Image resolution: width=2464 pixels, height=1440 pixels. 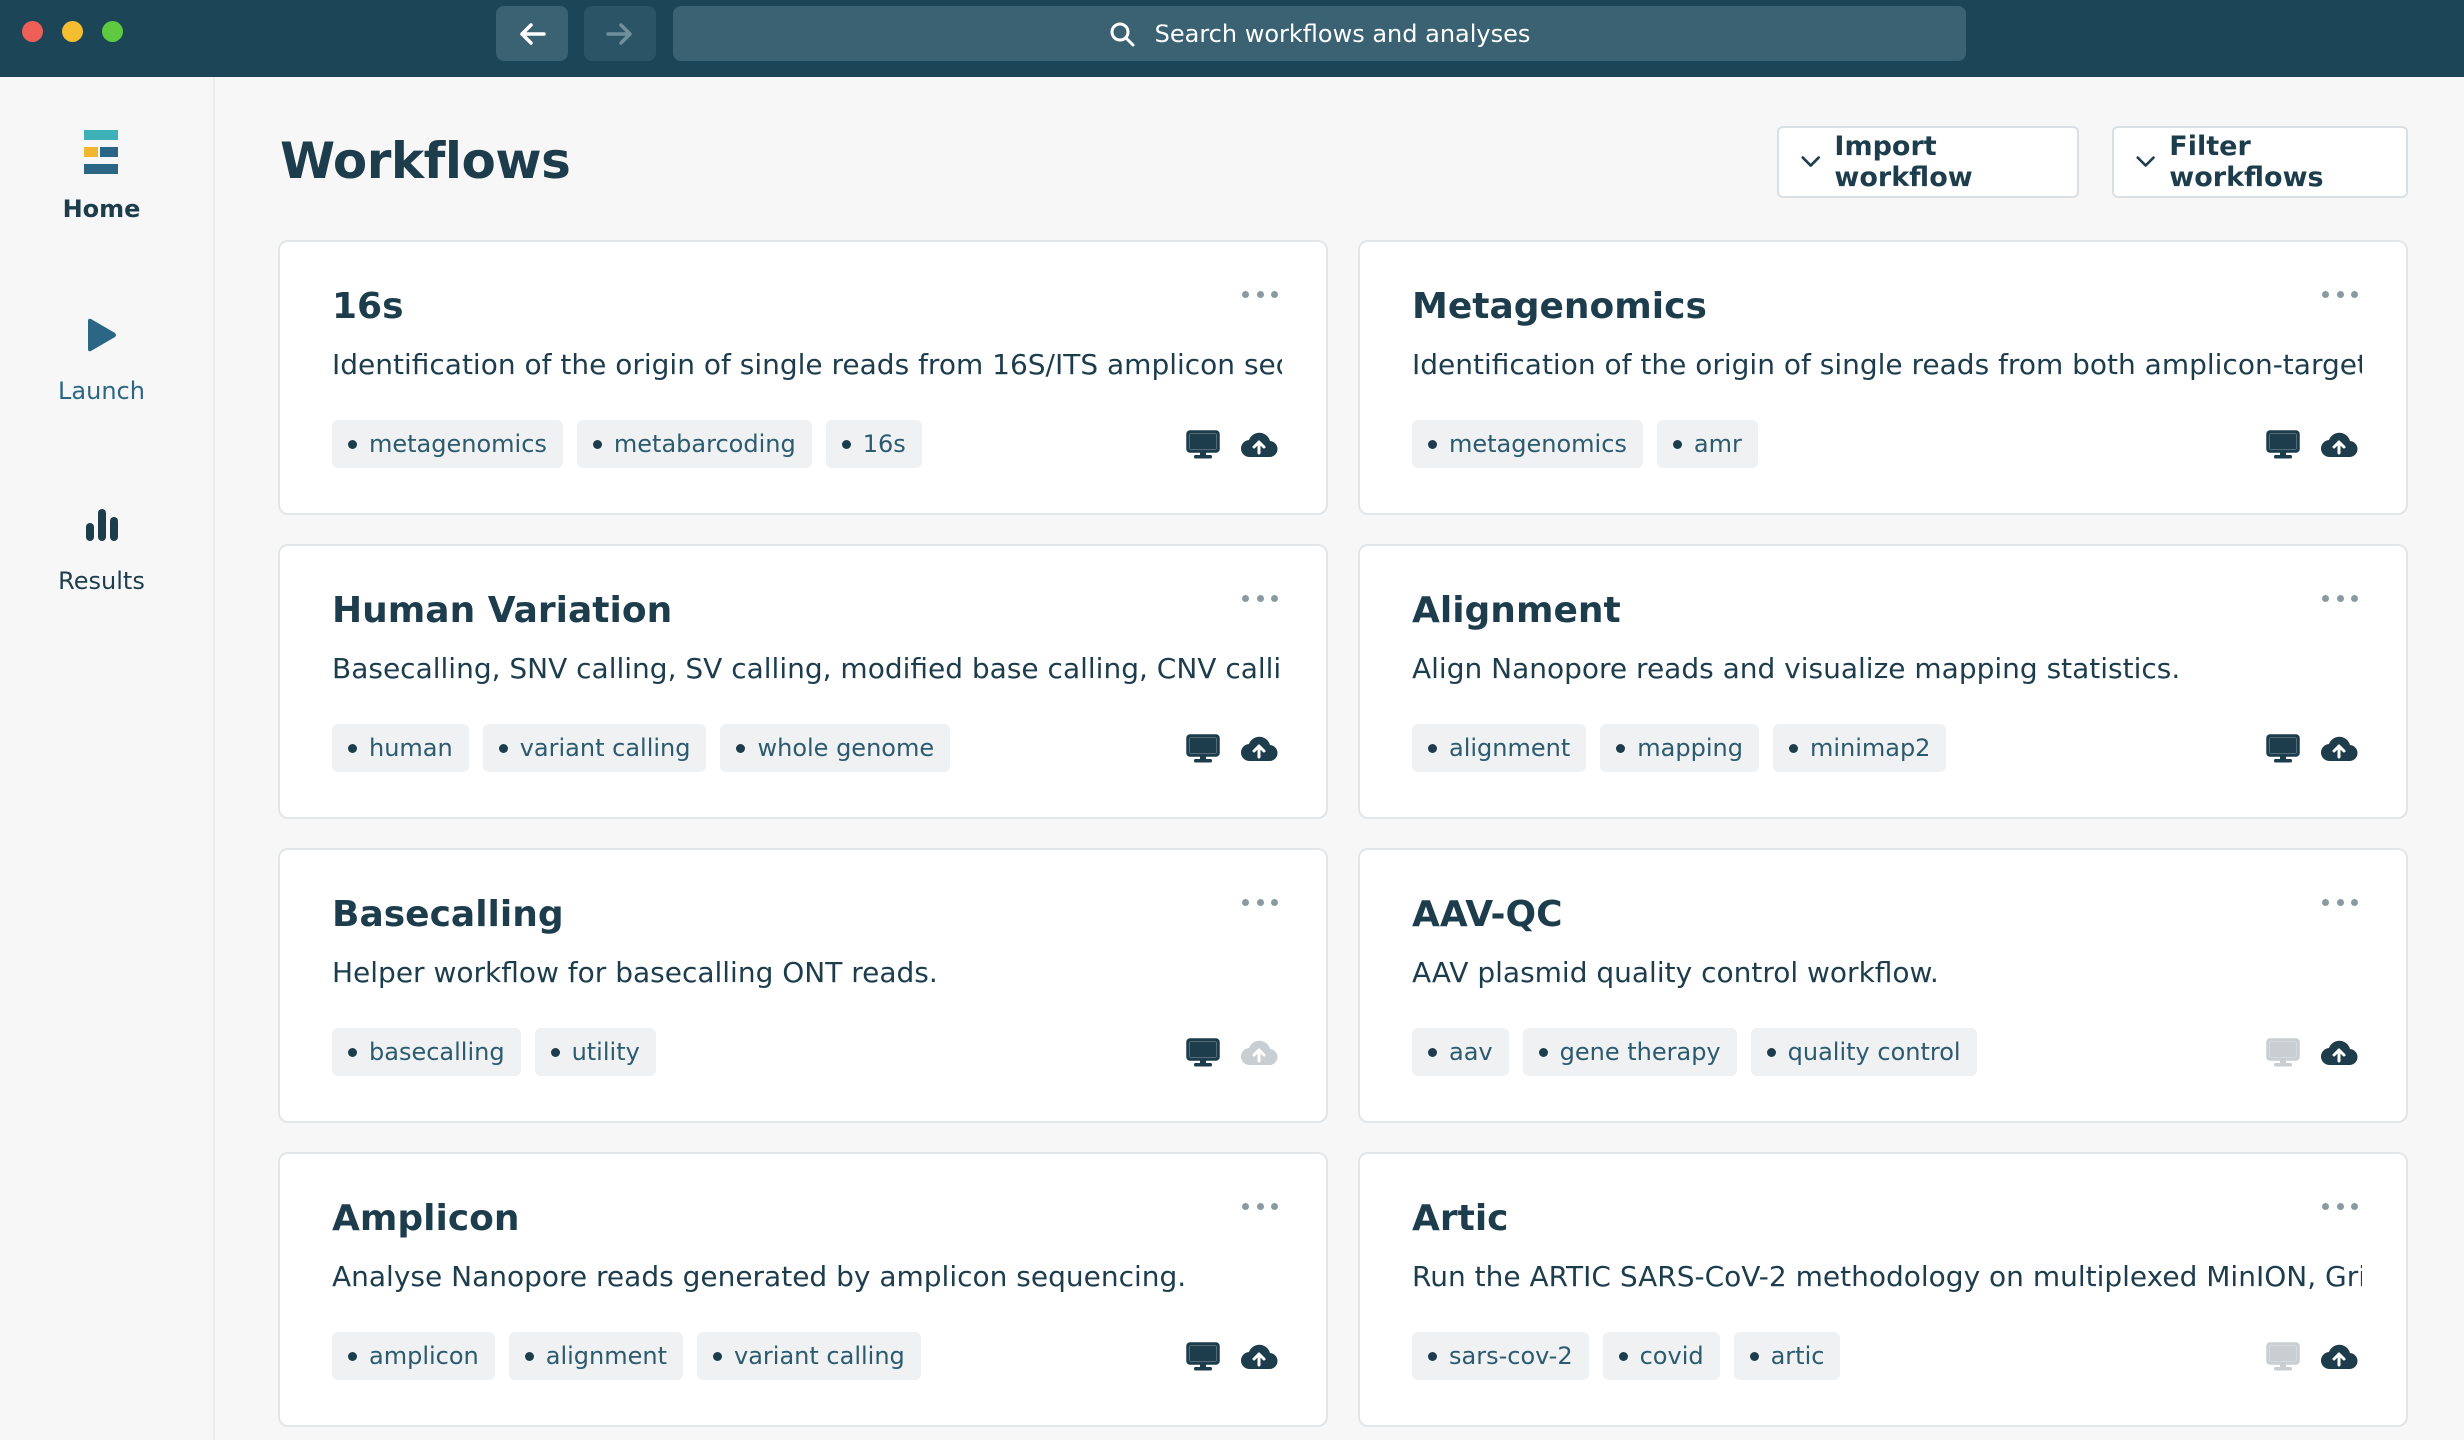 I want to click on workflow-title: Amplicon, so click(x=426, y=1218).